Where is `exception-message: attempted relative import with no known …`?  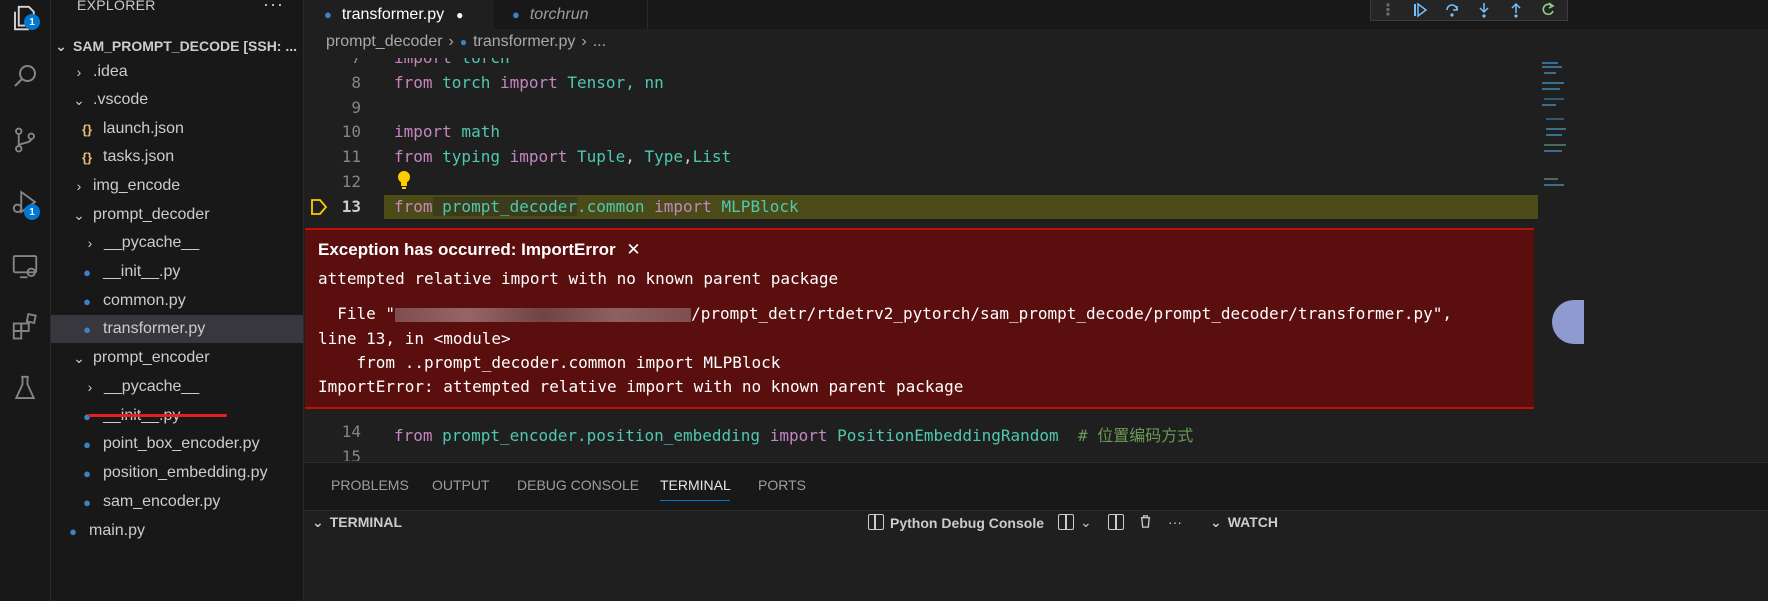 exception-message: attempted relative import with no known … is located at coordinates (578, 278).